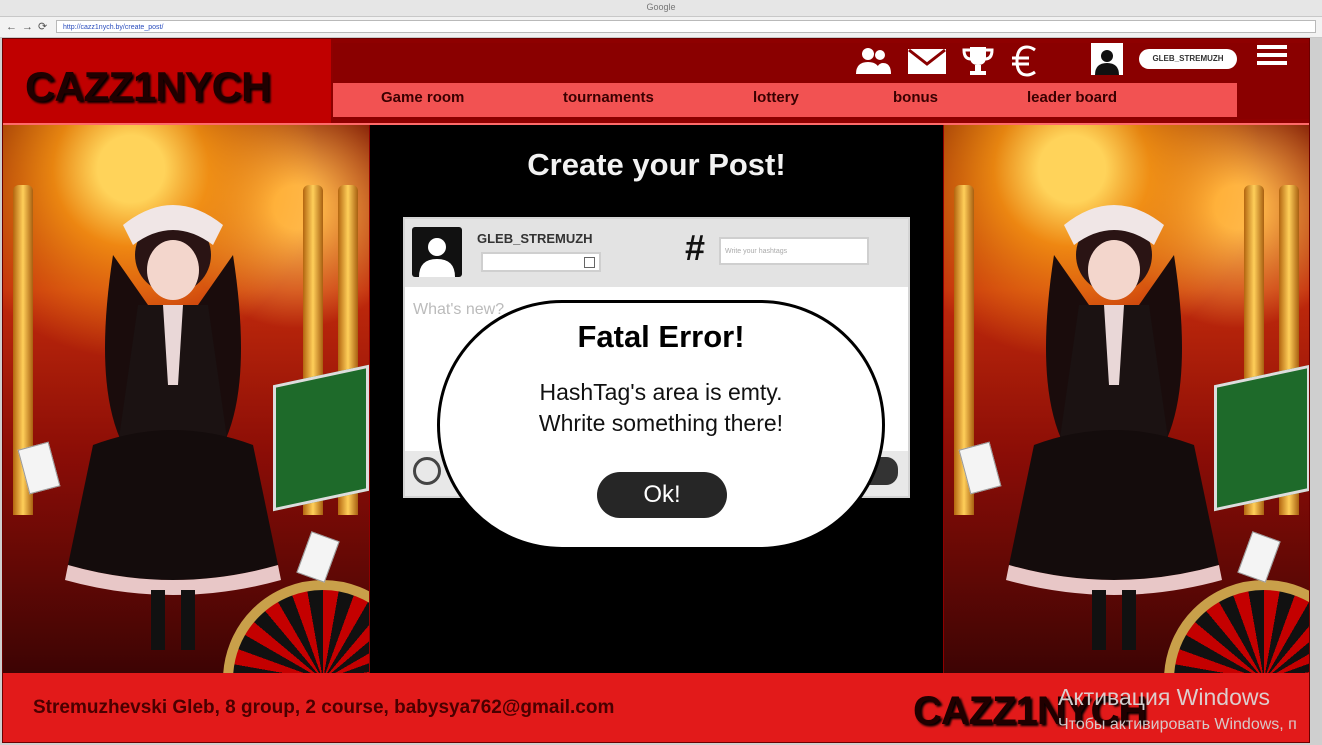 Image resolution: width=1322 pixels, height=745 pixels. I want to click on windows-activation-subtitle: Чтобы активировать Windows, п, so click(1177, 724).